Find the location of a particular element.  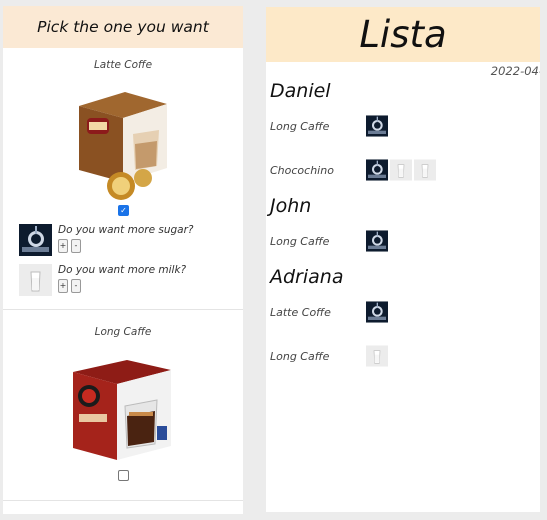

order-row: Latte Coffe is located at coordinates (329, 312).